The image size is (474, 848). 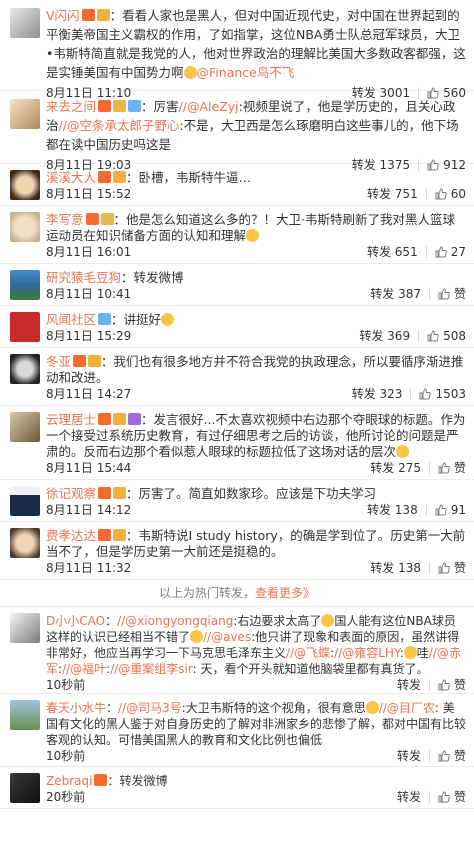 I want to click on username-link: 风闻社区, so click(x=71, y=319).